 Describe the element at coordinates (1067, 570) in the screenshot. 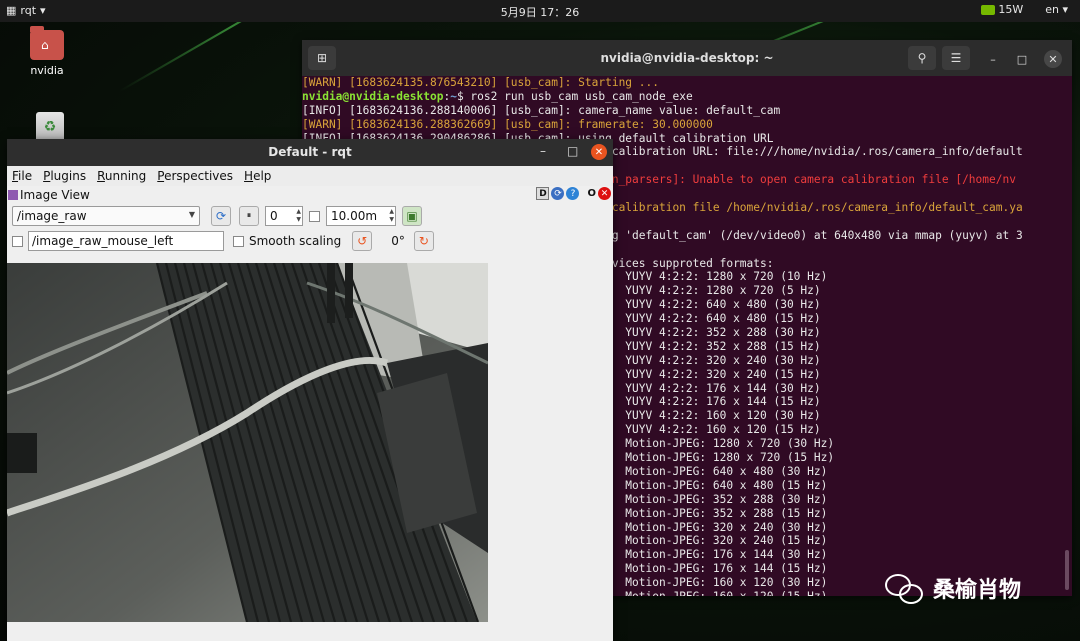

I see `terminal-scrollbar` at that location.